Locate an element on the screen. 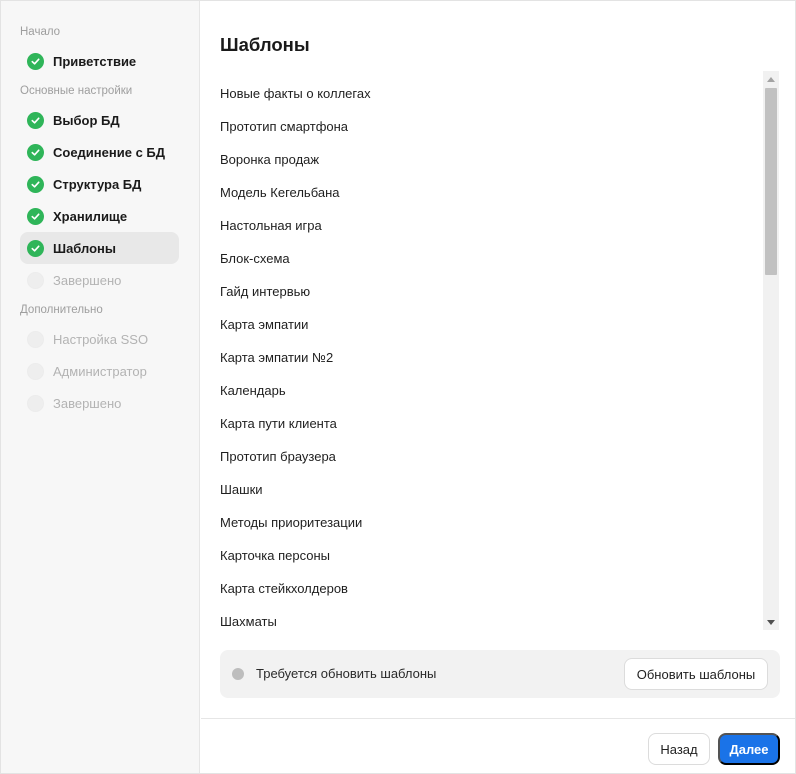 The image size is (796, 774). step-label: Соединение с БД is located at coordinates (109, 152).